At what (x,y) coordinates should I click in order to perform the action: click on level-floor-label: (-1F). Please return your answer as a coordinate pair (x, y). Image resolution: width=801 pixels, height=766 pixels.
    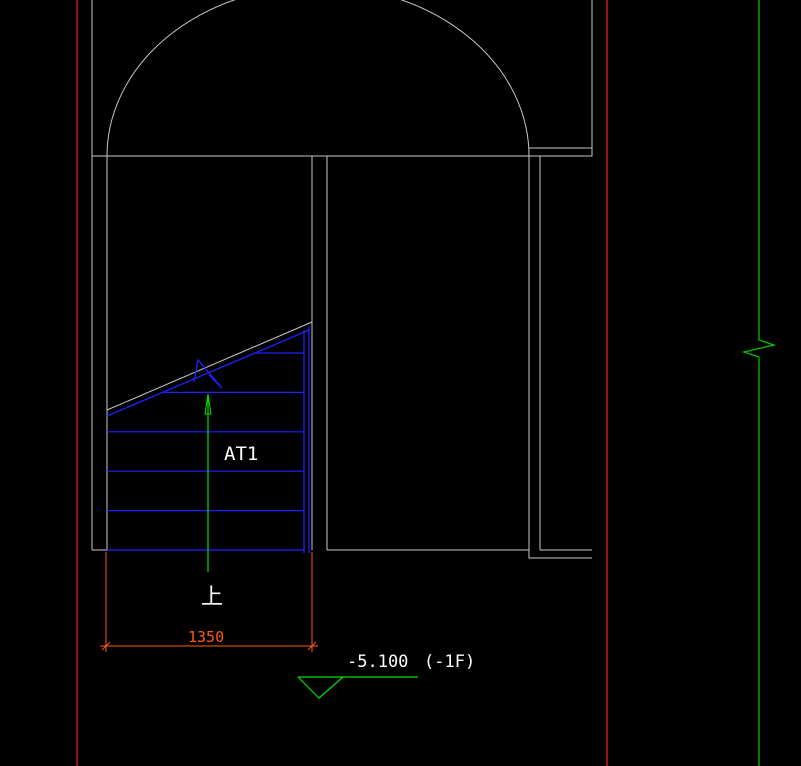
    Looking at the image, I should click on (449, 662).